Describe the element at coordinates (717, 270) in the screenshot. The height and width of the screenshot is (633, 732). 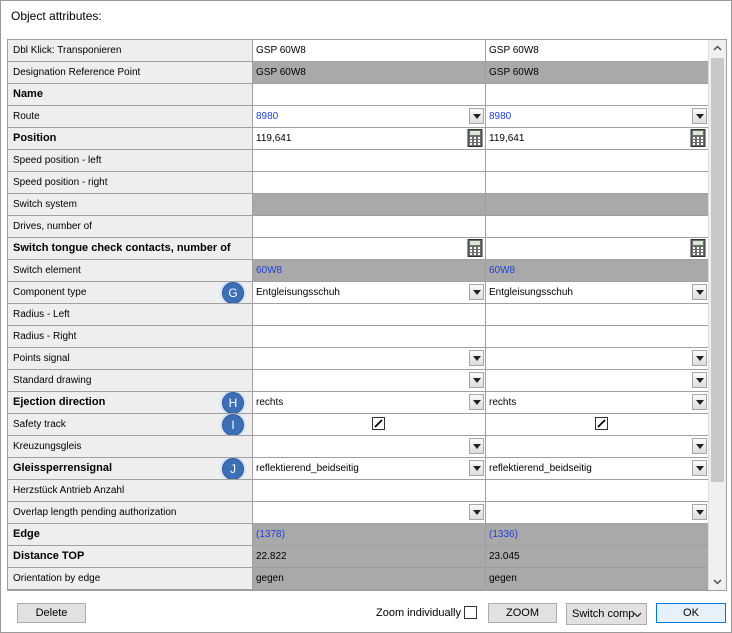
I see `scrollbar-thumb` at that location.